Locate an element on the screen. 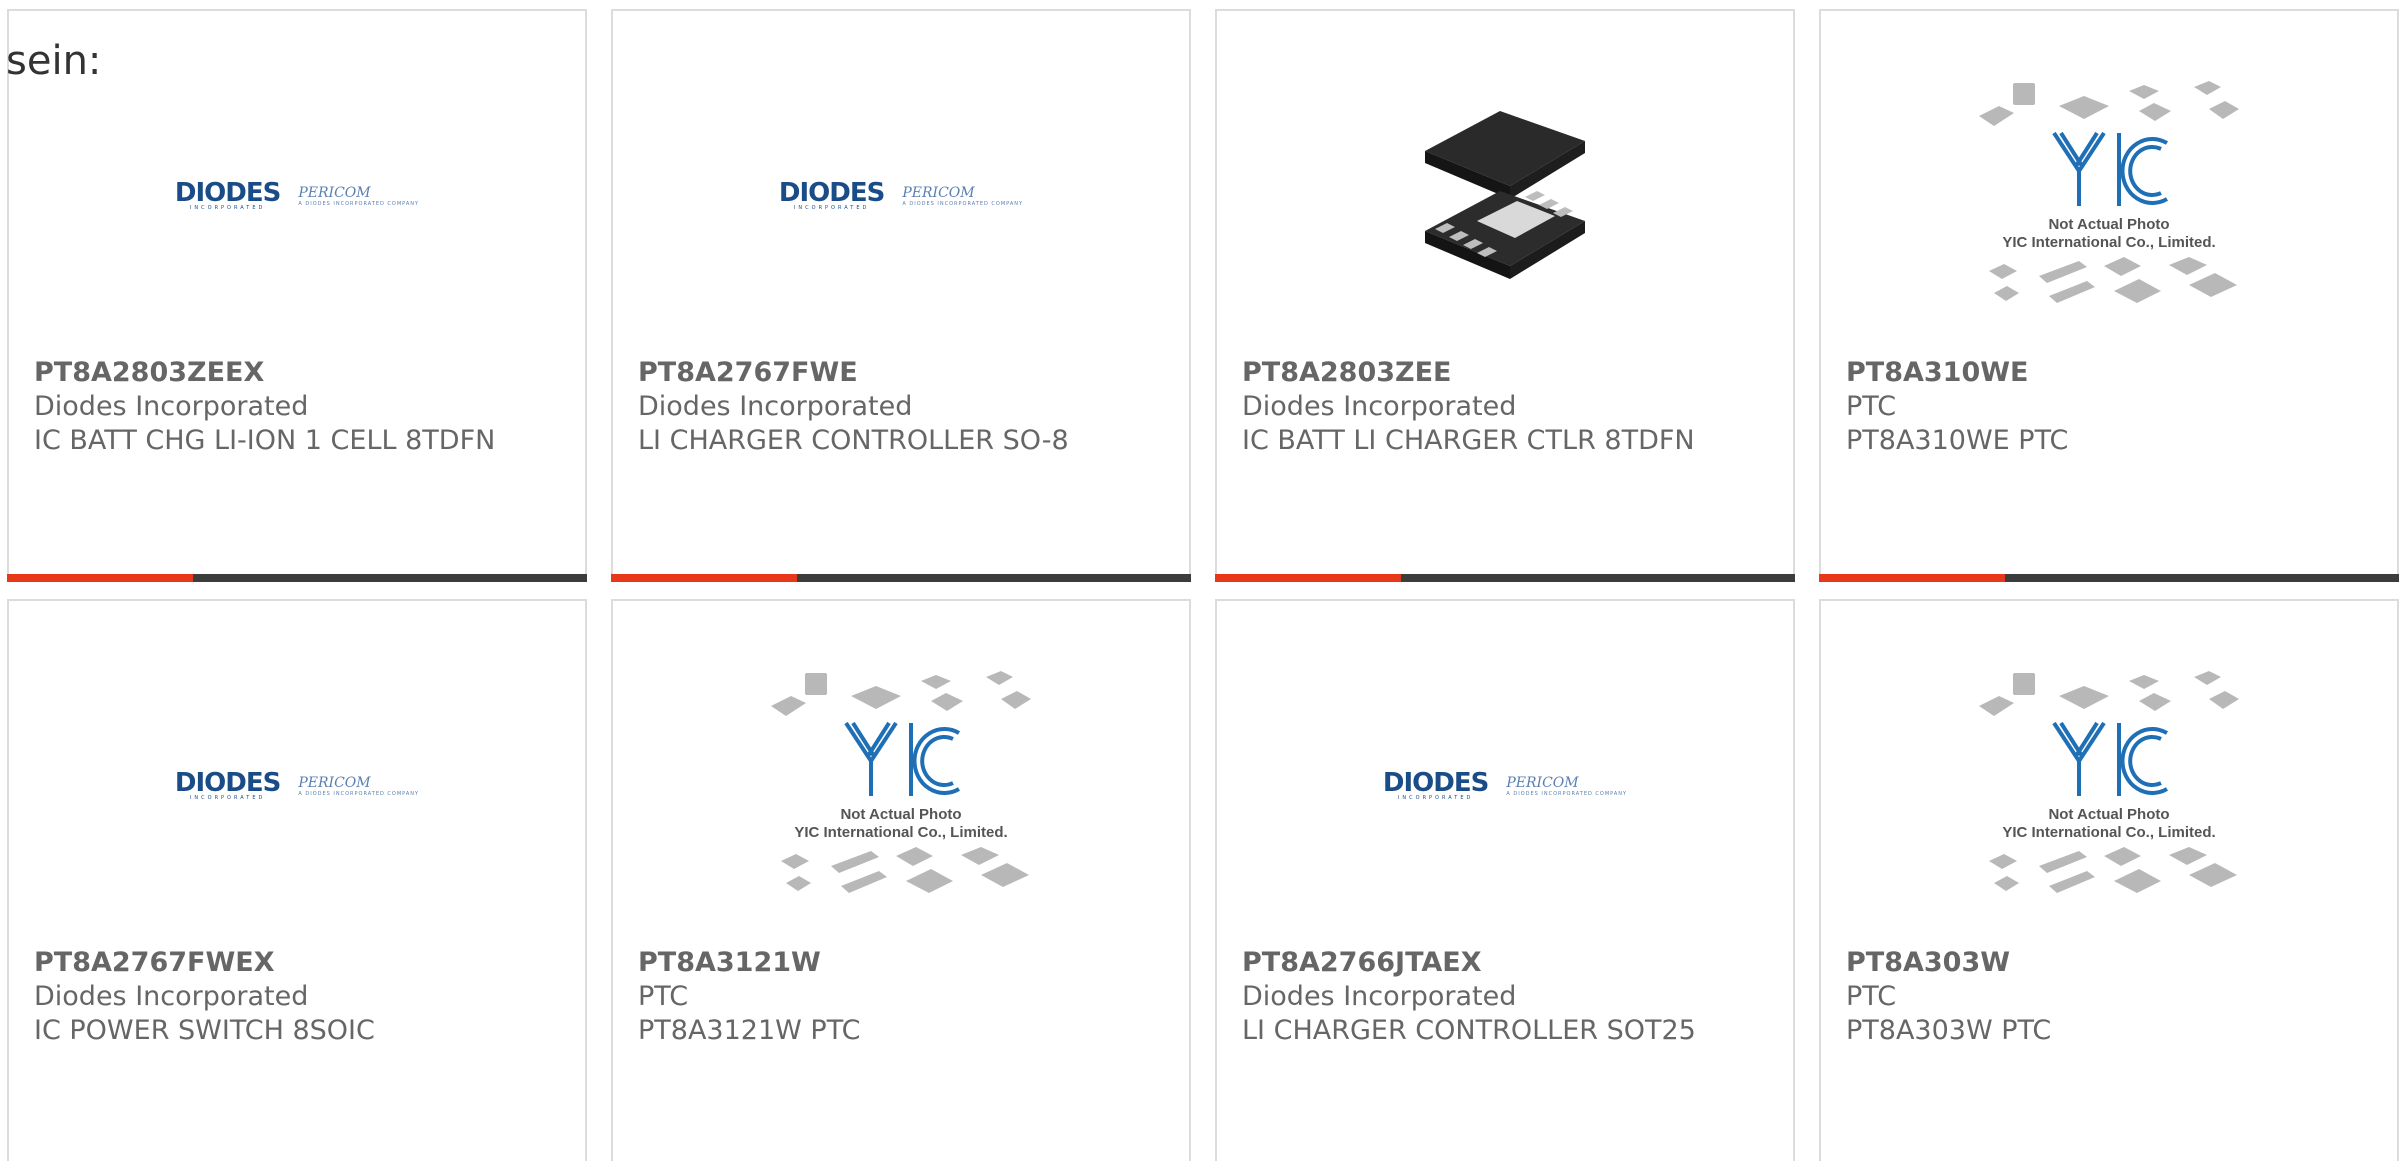 This screenshot has height=1161, width=2400. part-number-link: PT8A310WE is located at coordinates (2096, 373).